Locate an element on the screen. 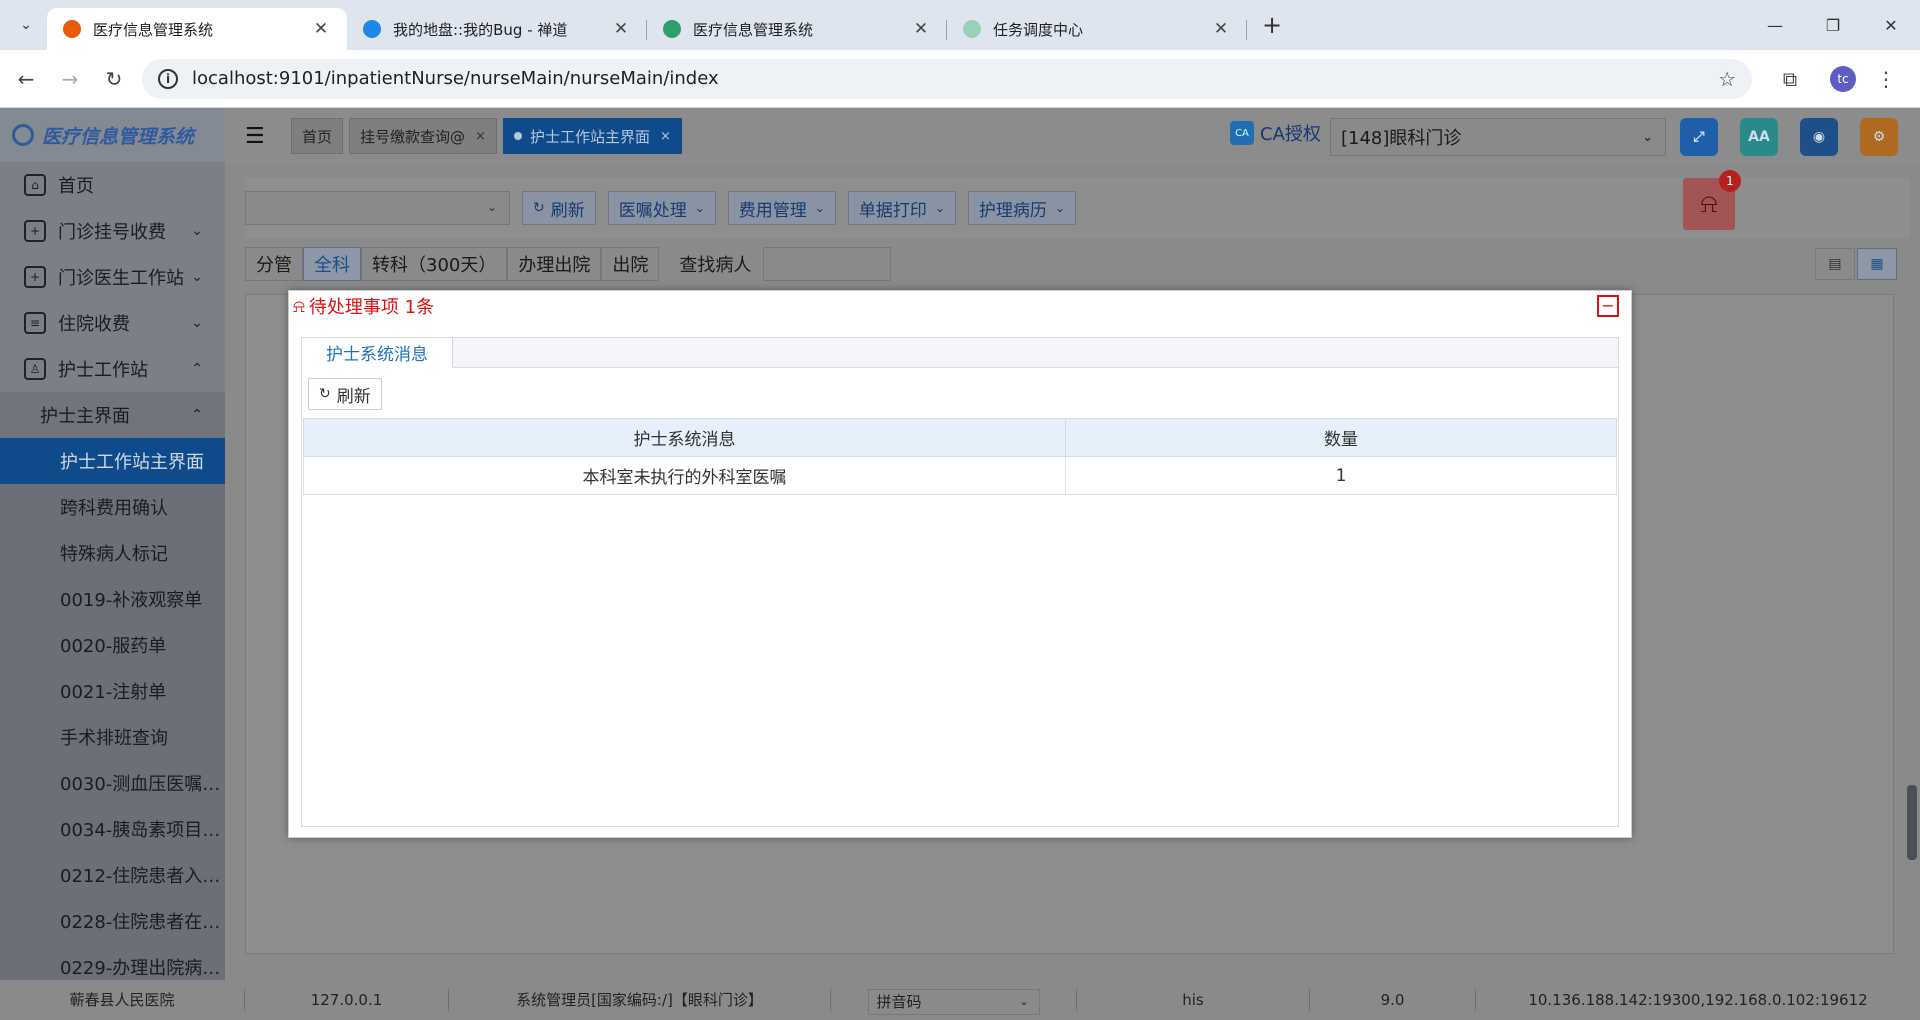 The width and height of the screenshot is (1920, 1020). assistant-robot-button: ◉ is located at coordinates (1819, 137).